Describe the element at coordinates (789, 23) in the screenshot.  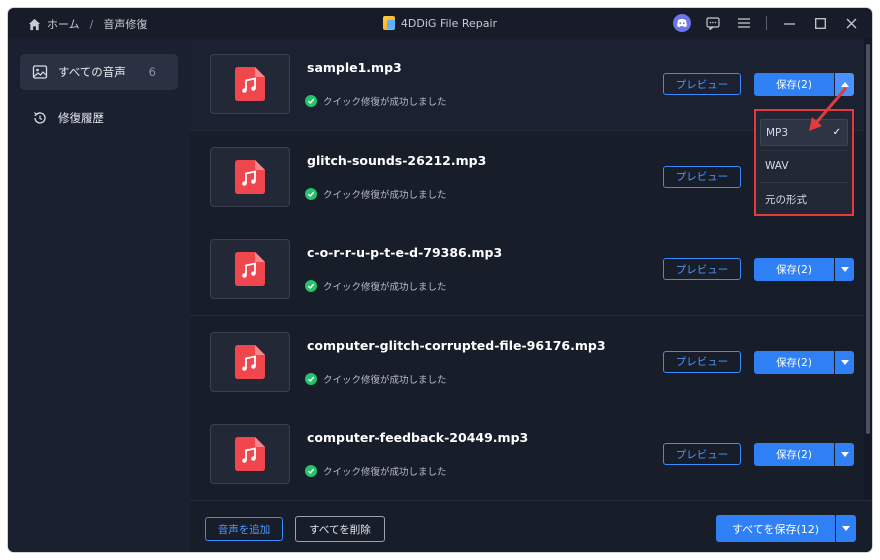
I see `minimize-icon` at that location.